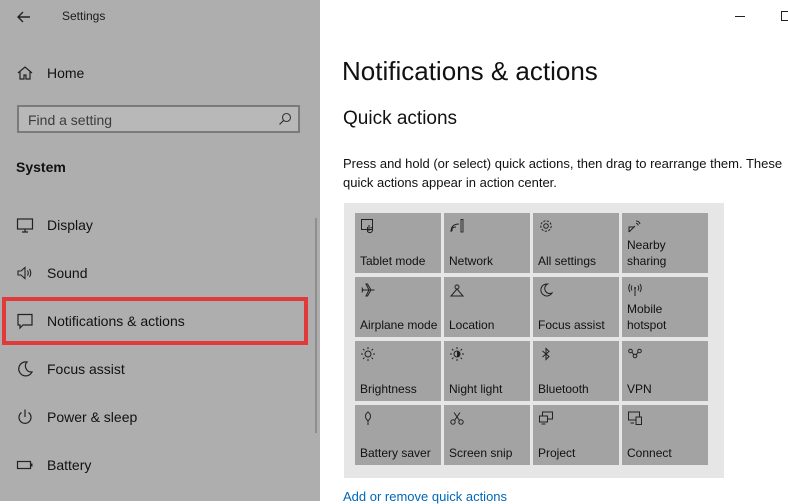  What do you see at coordinates (368, 354) in the screenshot?
I see `sun-icon` at bounding box center [368, 354].